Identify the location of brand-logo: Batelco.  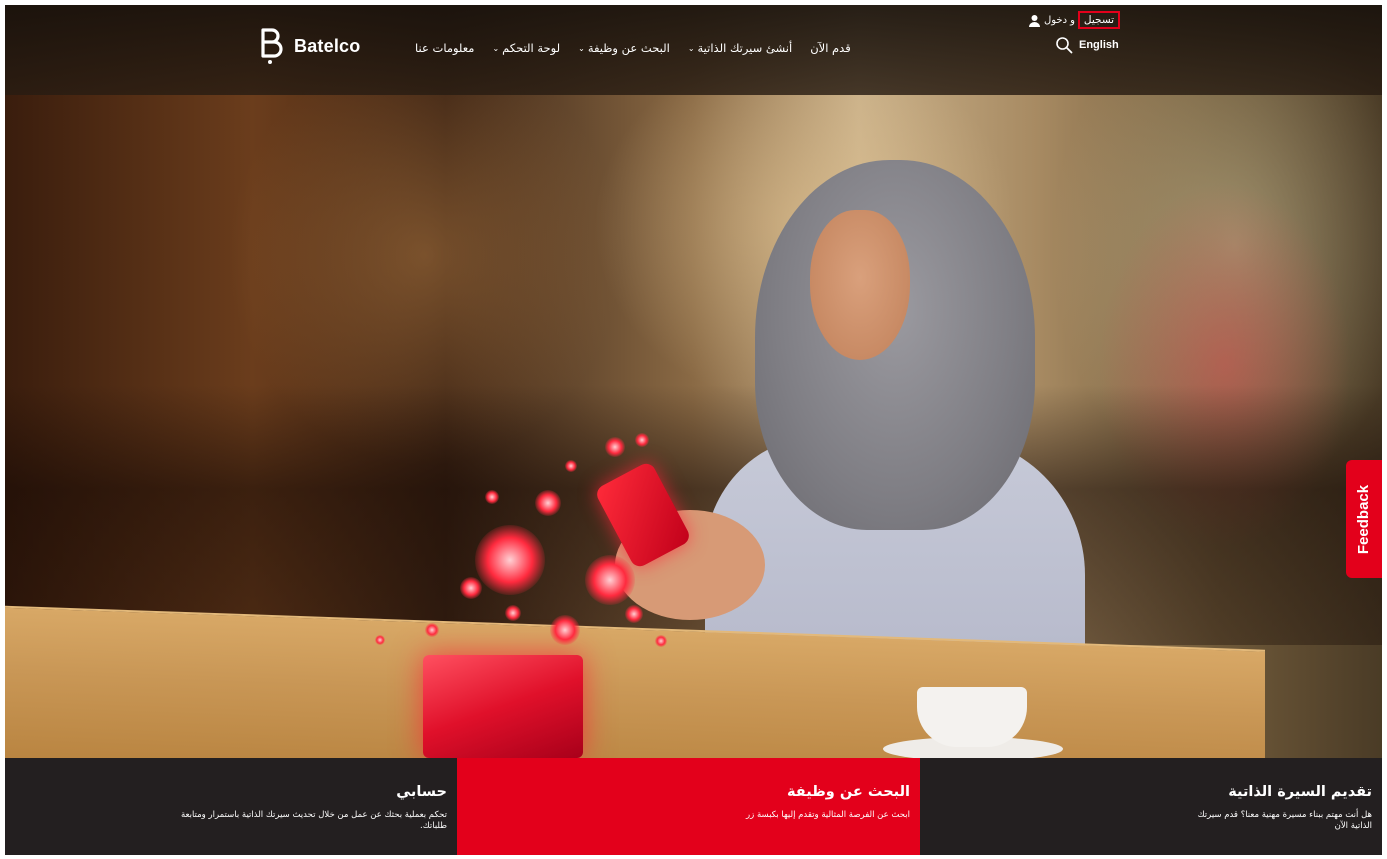
(309, 46).